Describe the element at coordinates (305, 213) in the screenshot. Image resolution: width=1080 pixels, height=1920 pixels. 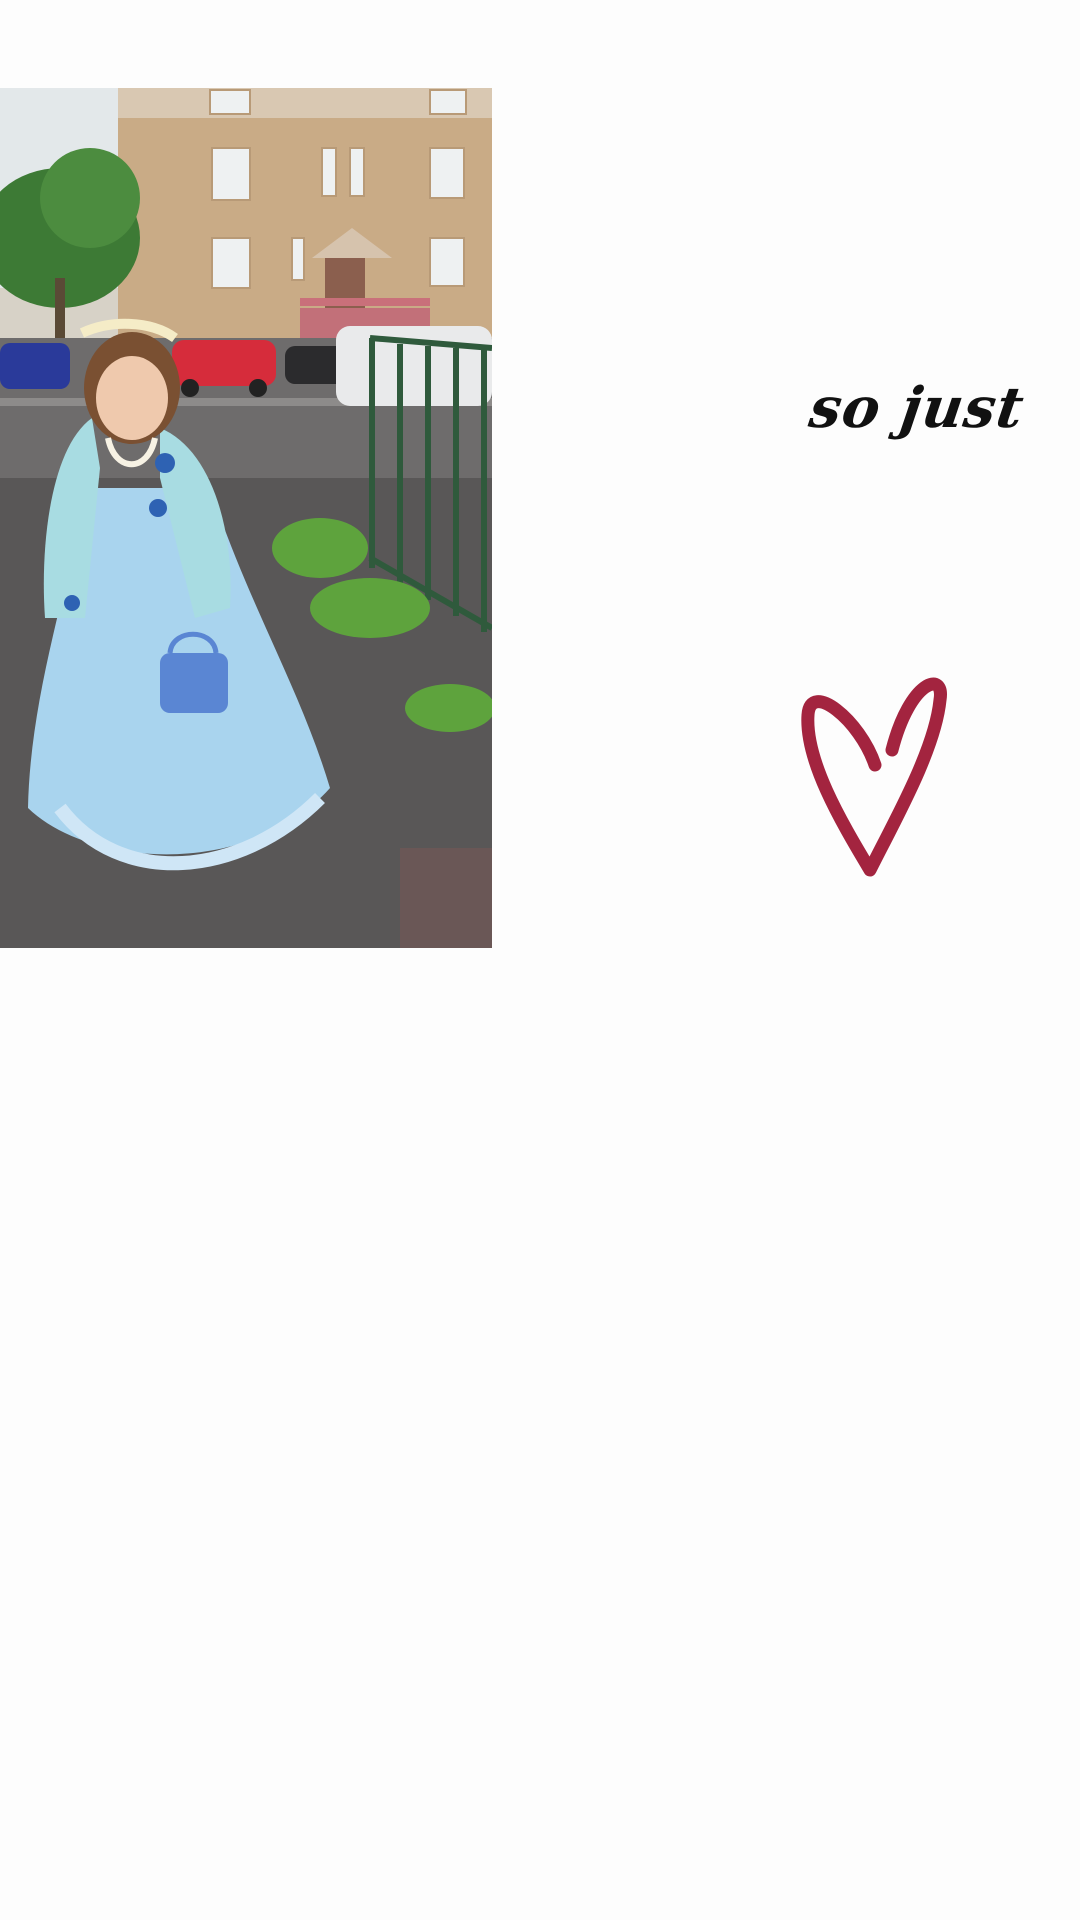
I see `building` at that location.